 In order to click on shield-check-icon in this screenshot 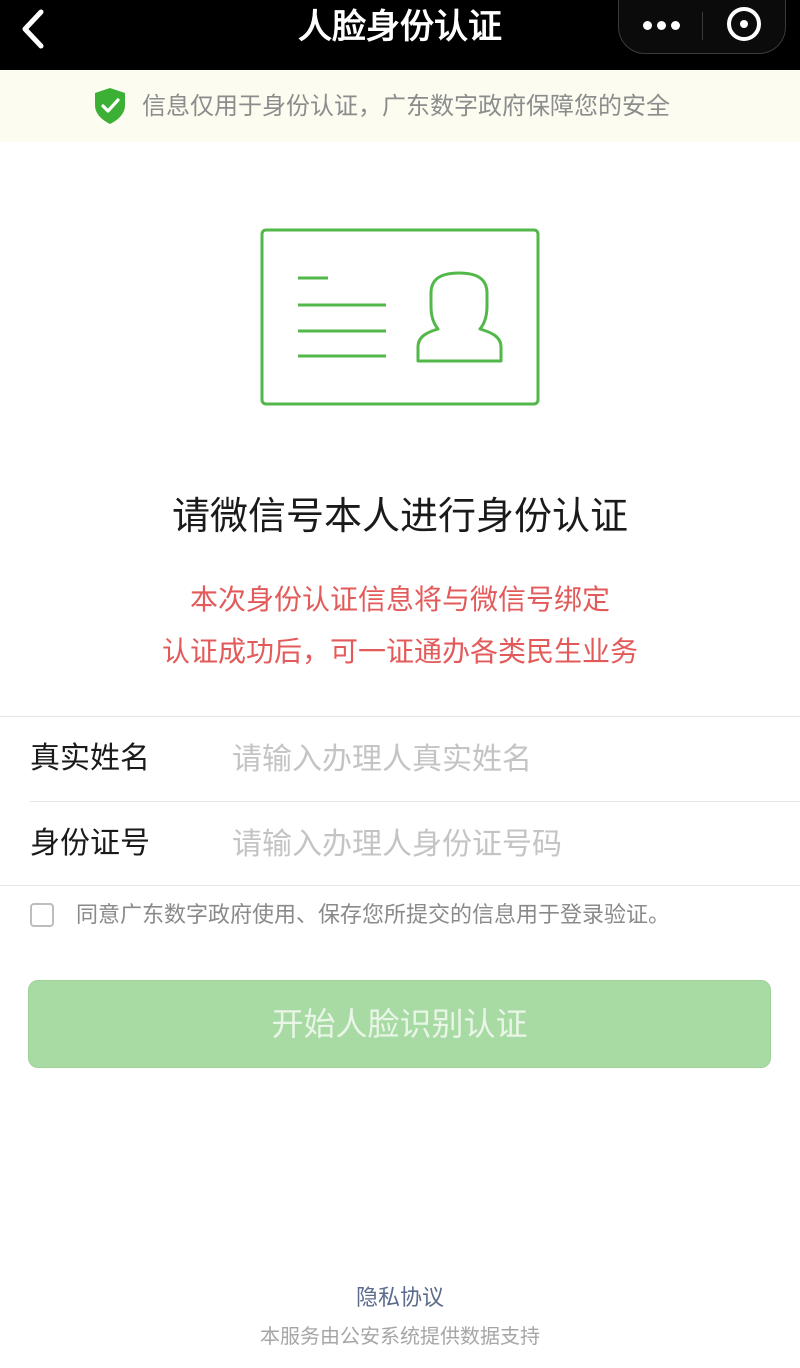, I will do `click(110, 106)`.